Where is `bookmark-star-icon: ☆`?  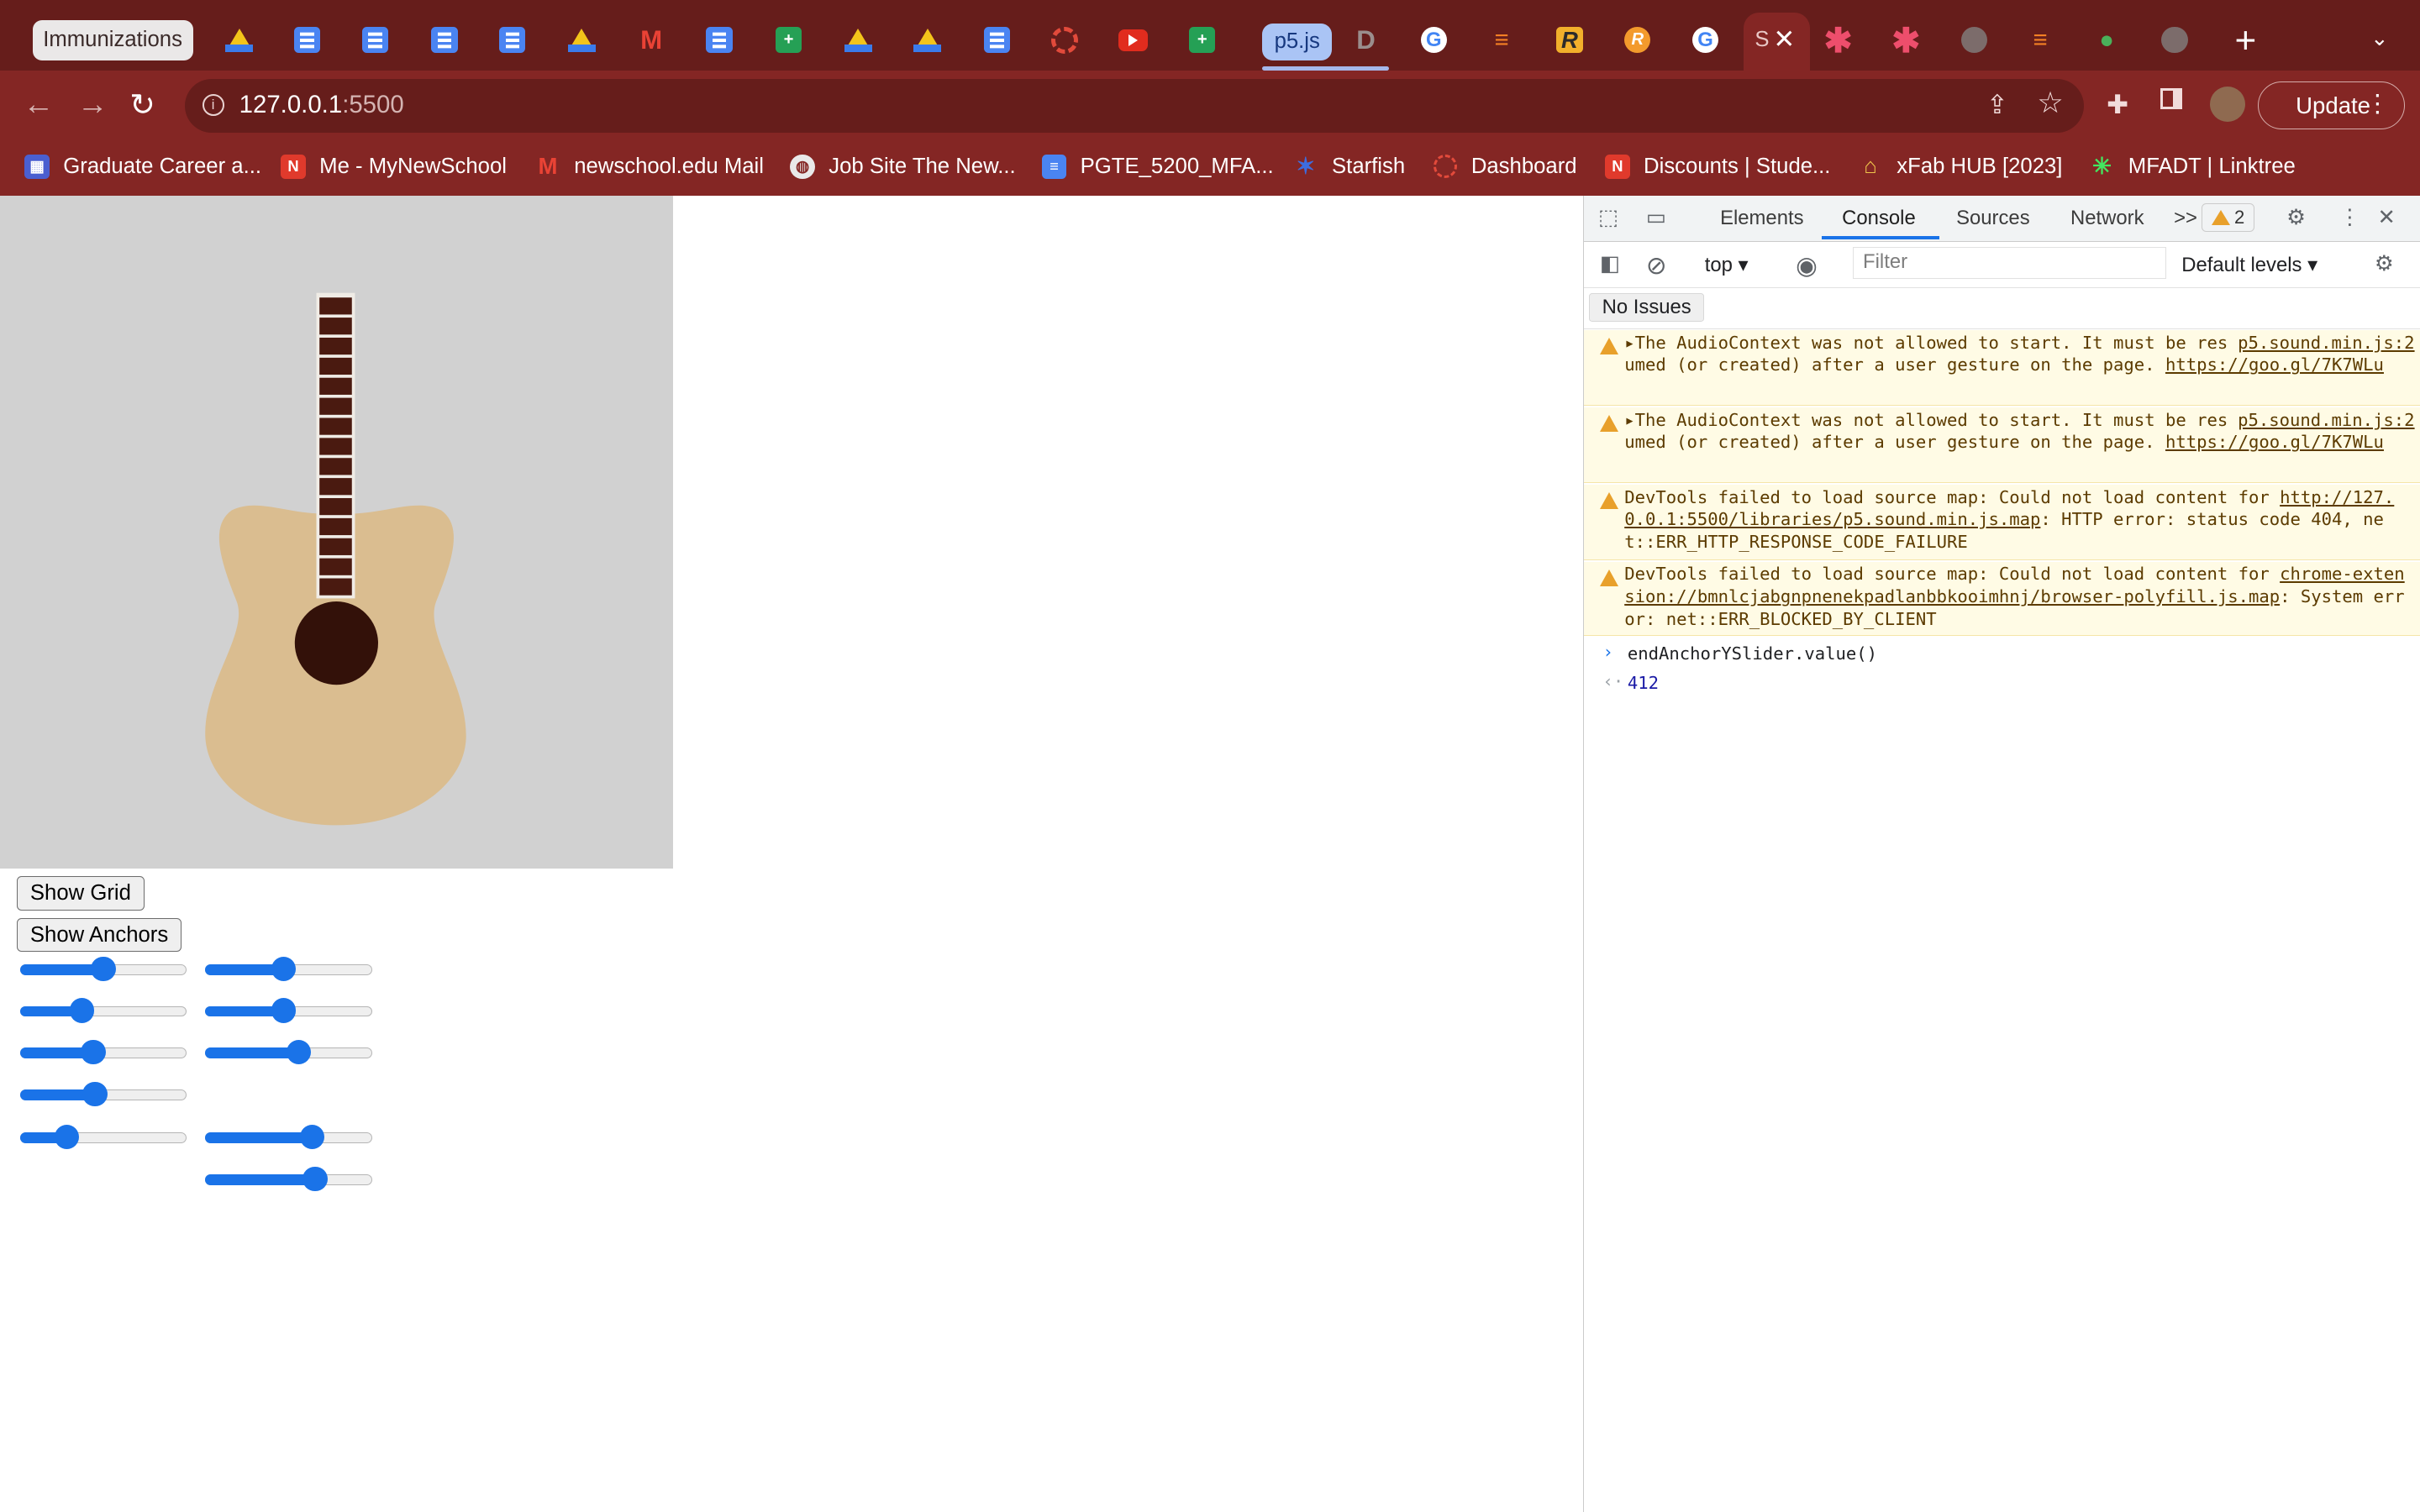 bookmark-star-icon: ☆ is located at coordinates (2050, 103).